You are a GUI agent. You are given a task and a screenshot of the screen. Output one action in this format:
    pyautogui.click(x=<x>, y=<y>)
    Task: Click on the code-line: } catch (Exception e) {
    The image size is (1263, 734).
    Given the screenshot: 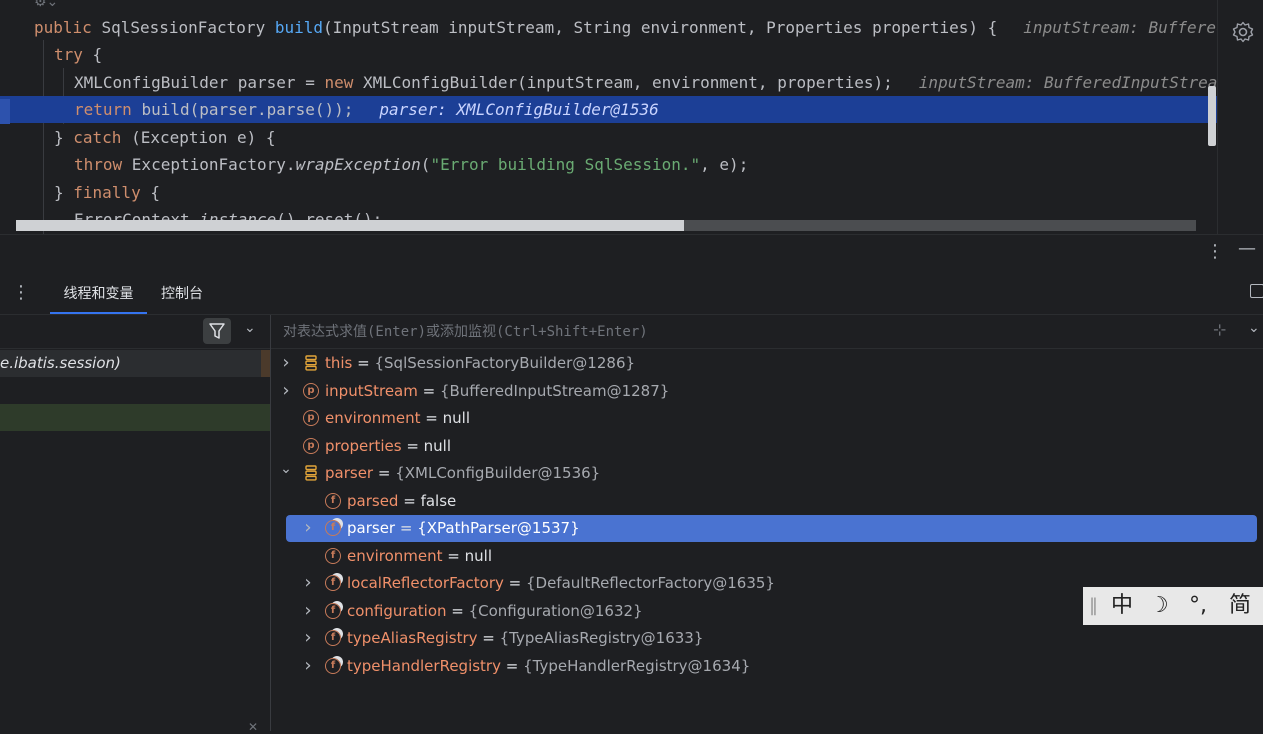 What is the action you would take?
    pyautogui.click(x=608, y=137)
    